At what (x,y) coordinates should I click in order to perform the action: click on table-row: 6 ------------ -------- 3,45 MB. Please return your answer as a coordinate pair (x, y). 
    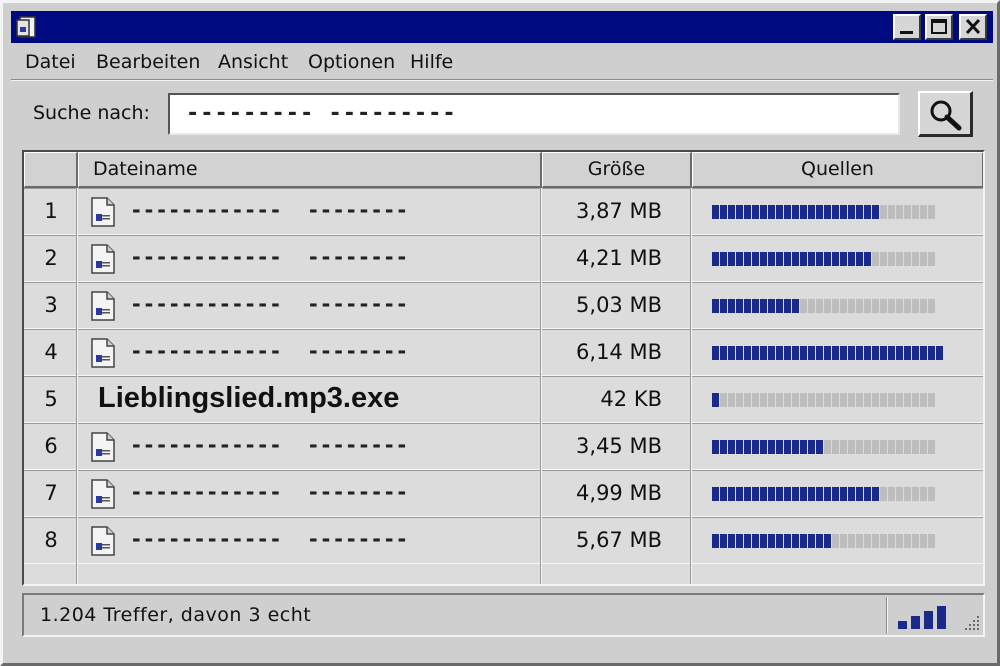
    Looking at the image, I should click on (503, 446).